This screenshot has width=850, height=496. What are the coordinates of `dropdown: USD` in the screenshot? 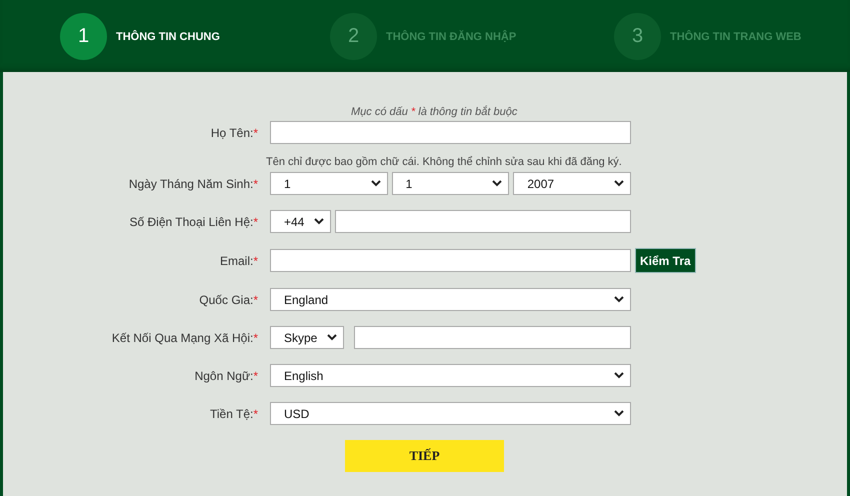 It's located at (450, 413).